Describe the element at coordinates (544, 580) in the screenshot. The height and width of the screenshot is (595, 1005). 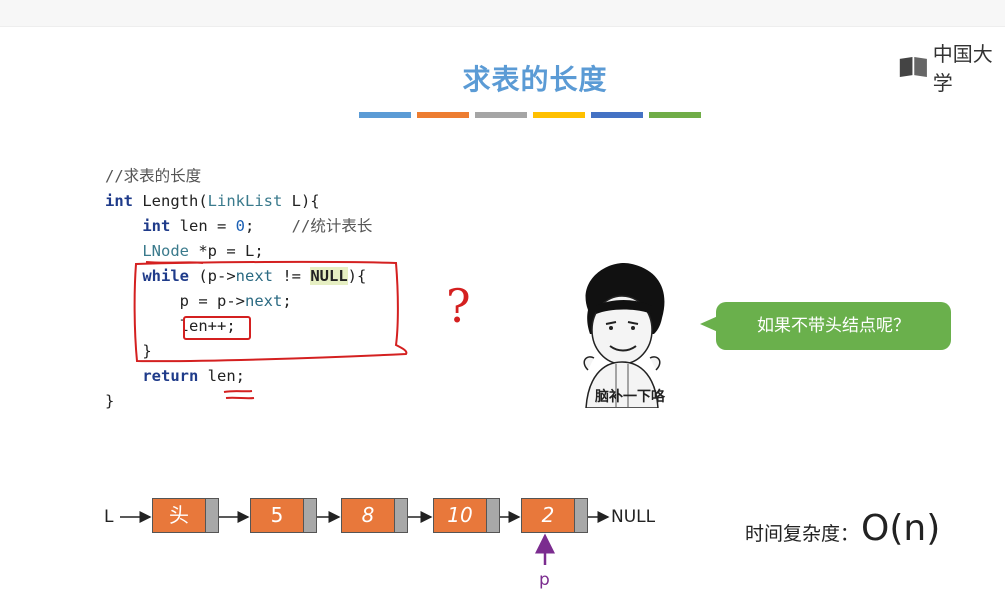
I see `pointer-p-label: p` at that location.